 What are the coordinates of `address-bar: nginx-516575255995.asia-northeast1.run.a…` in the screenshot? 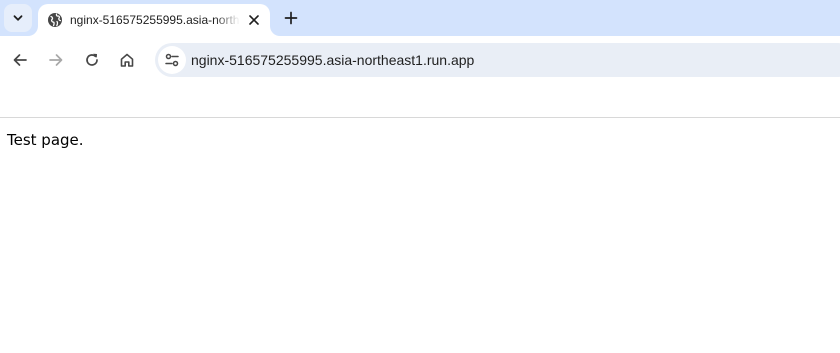 It's located at (497, 60).